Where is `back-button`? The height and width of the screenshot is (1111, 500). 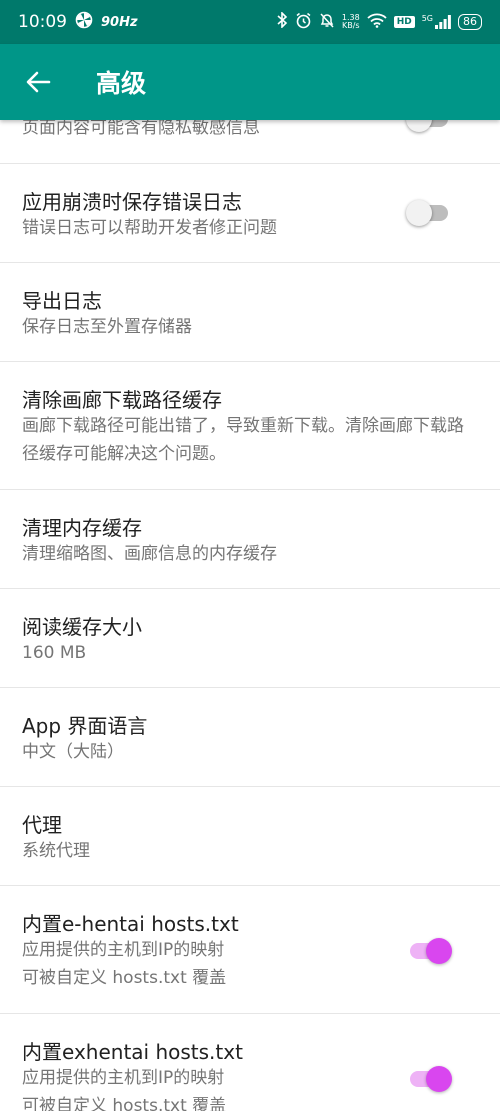 back-button is located at coordinates (38, 82).